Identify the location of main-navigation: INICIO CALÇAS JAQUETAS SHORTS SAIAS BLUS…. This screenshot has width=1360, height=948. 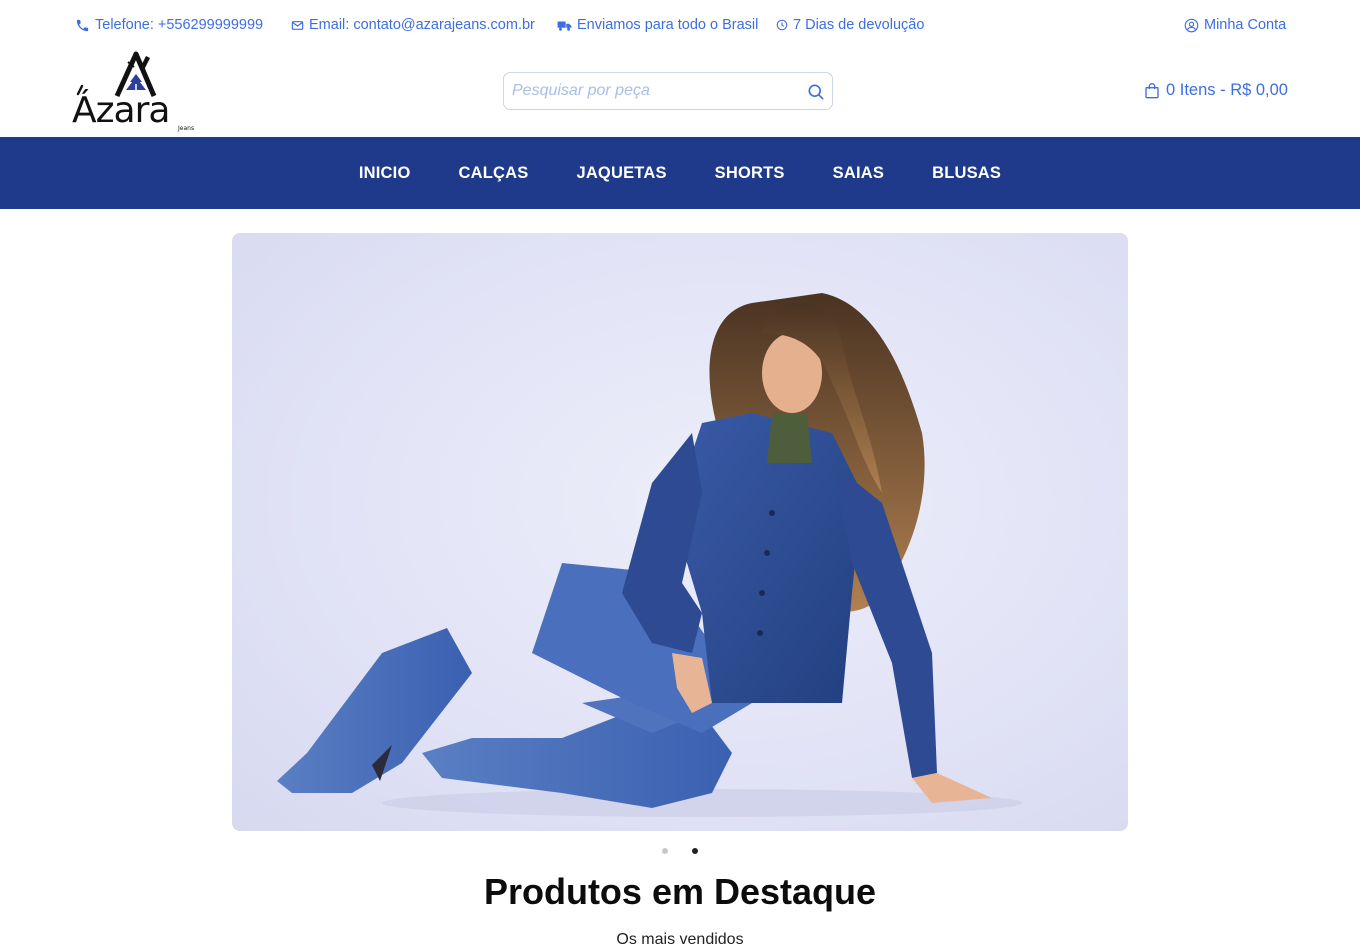
(680, 173).